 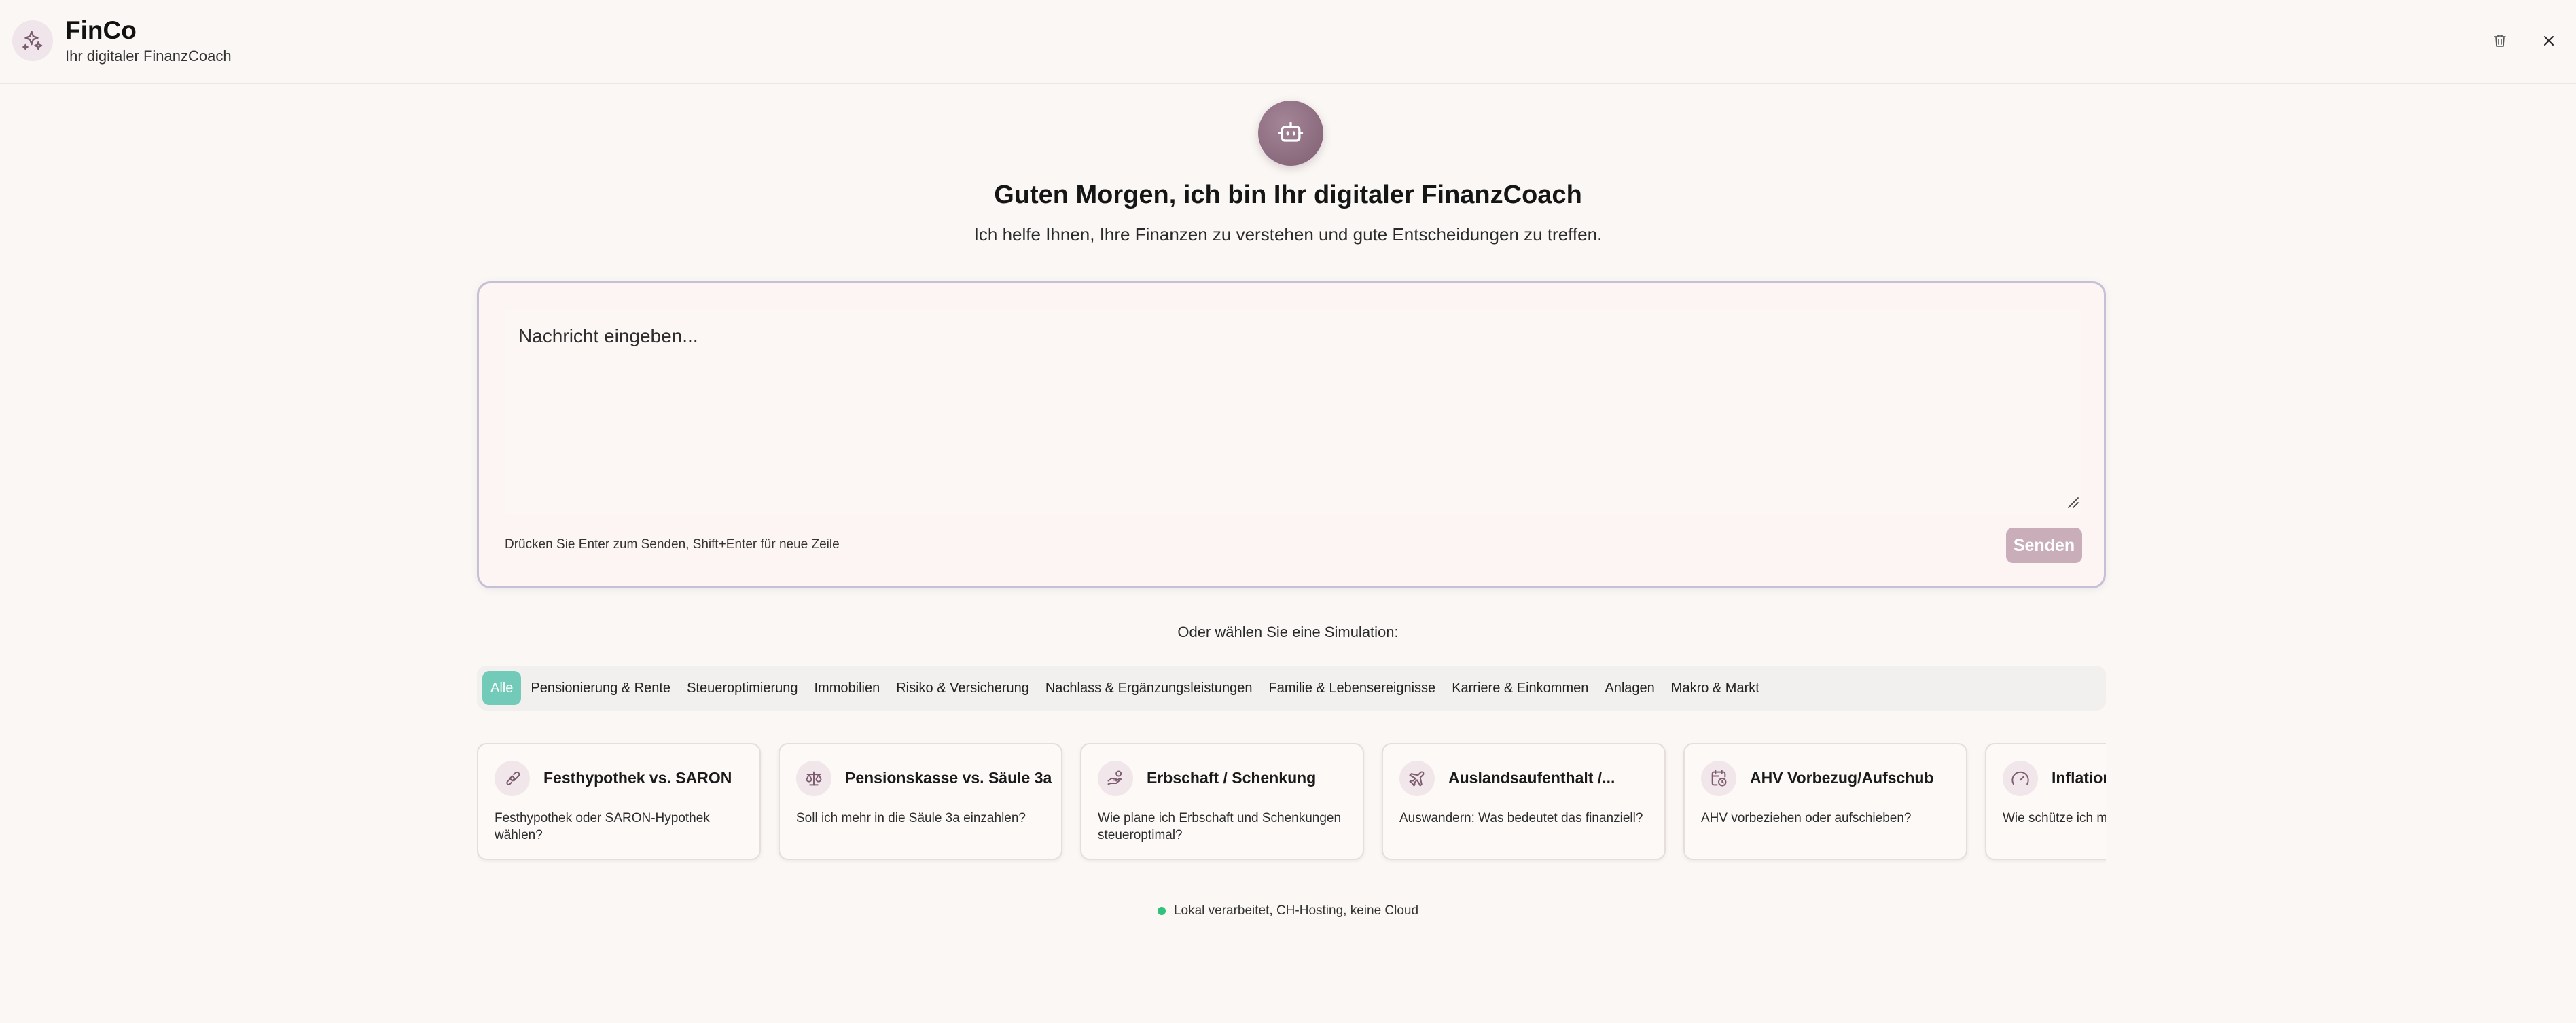 I want to click on close-icon, so click(x=2549, y=41).